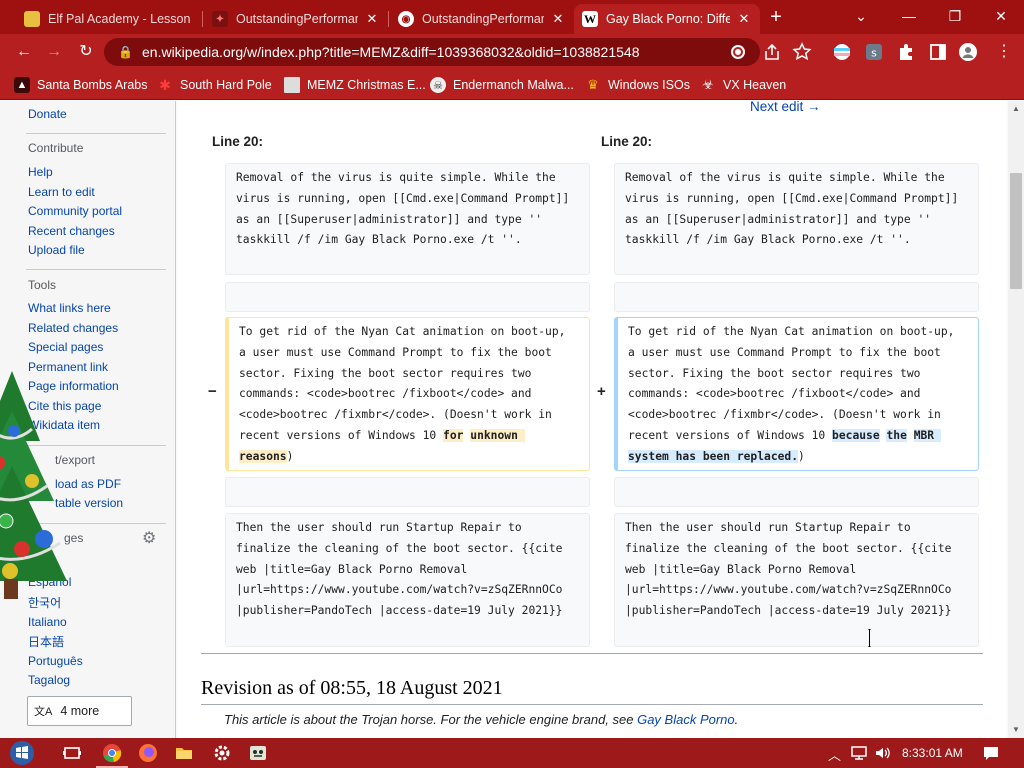  I want to click on thunder-icon: ✦, so click(220, 19).